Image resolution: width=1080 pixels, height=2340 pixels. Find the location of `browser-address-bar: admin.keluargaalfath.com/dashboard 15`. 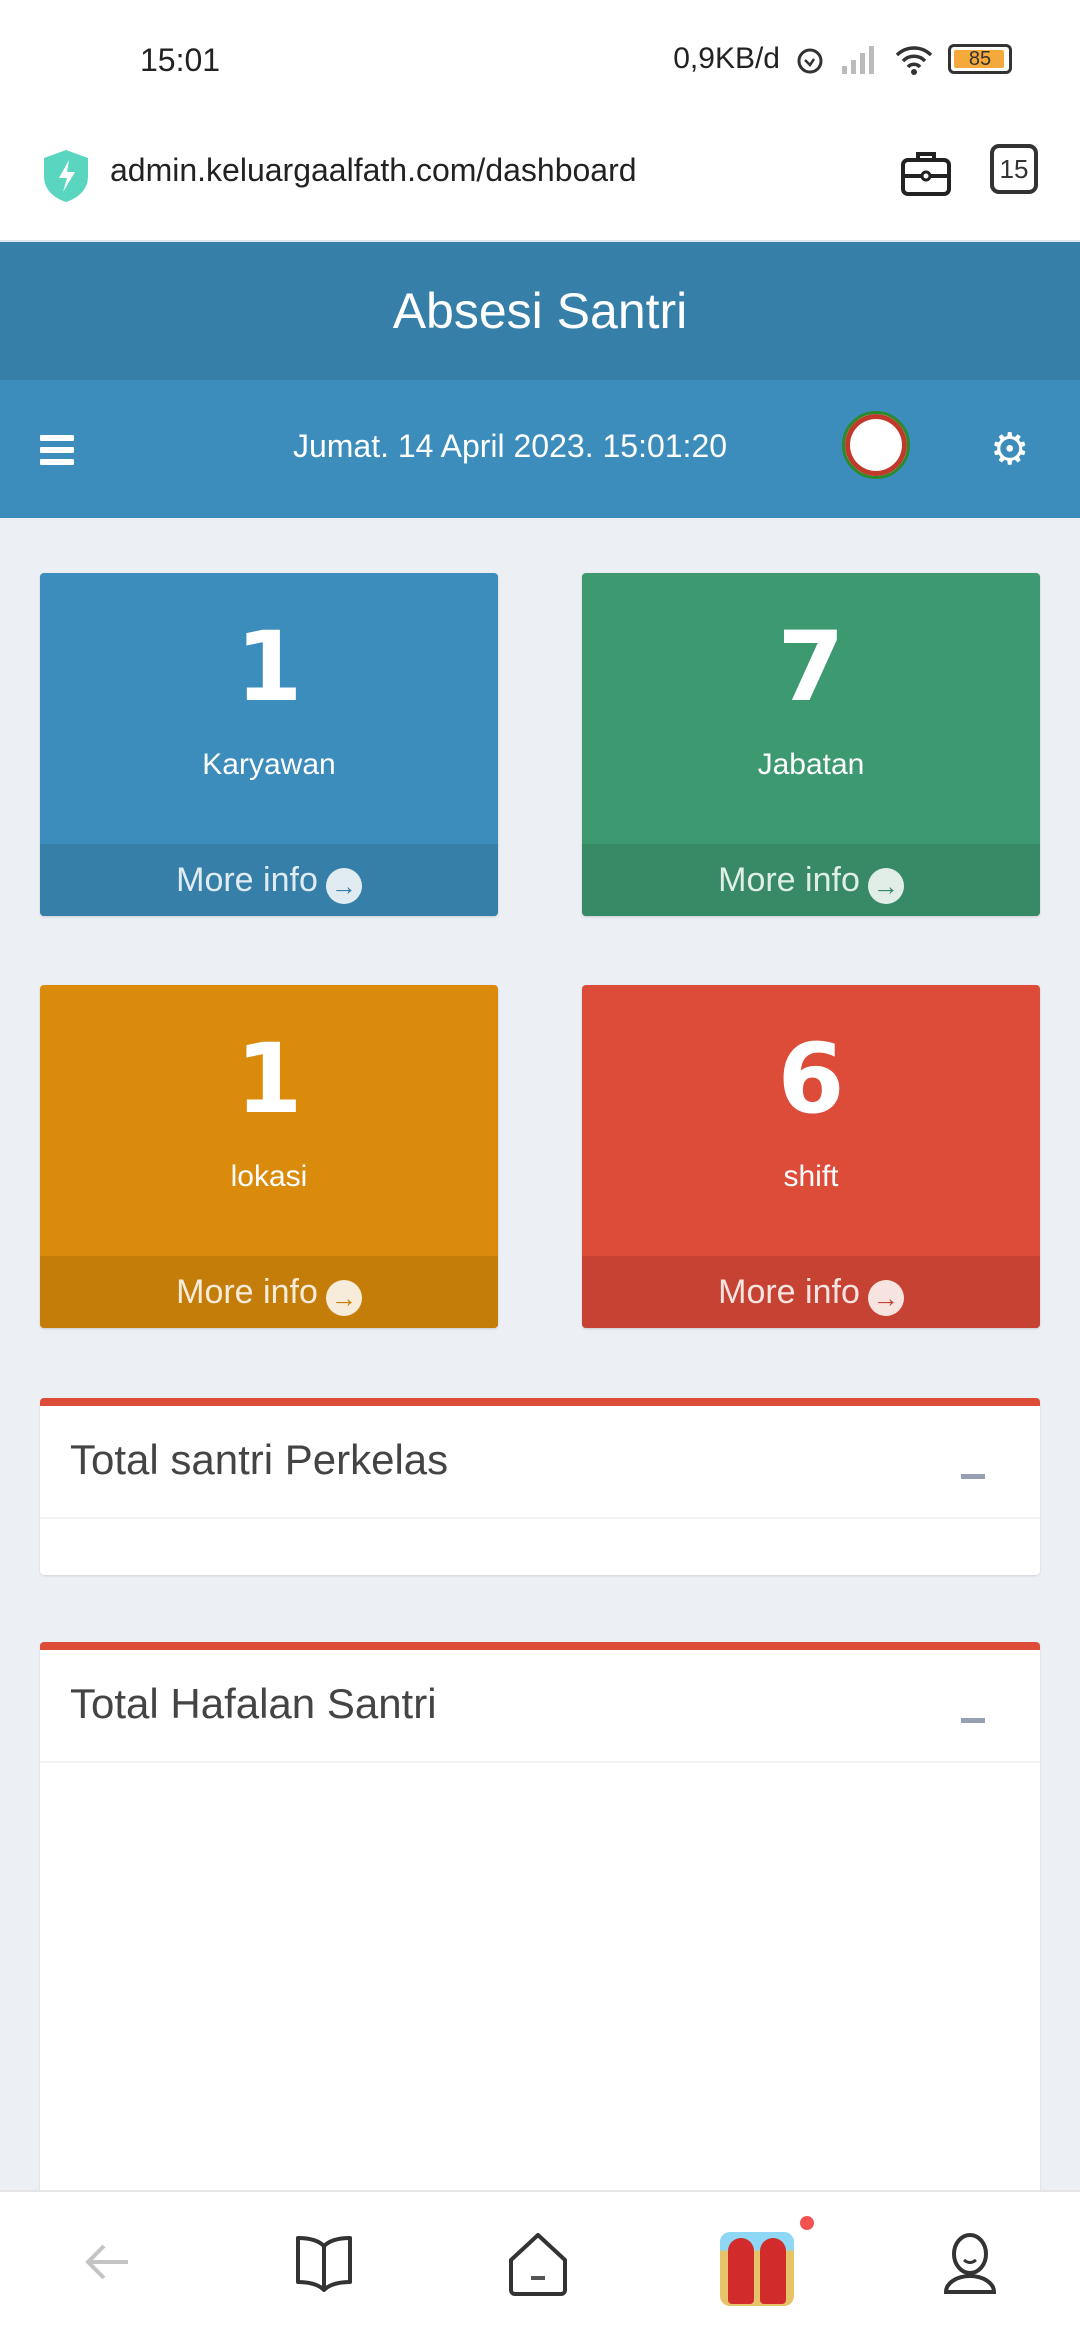

browser-address-bar: admin.keluargaalfath.com/dashboard 15 is located at coordinates (540, 181).